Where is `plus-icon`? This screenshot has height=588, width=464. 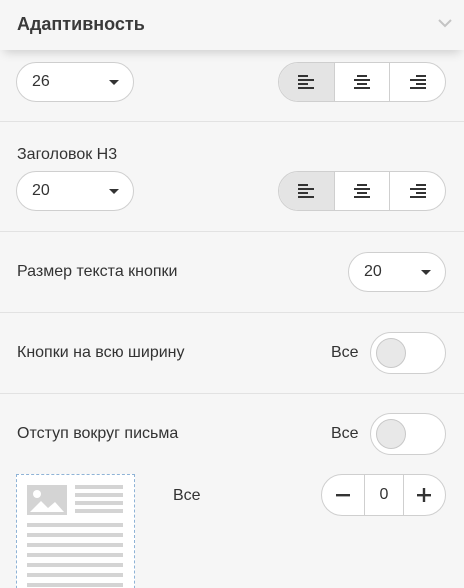
plus-icon is located at coordinates (424, 495).